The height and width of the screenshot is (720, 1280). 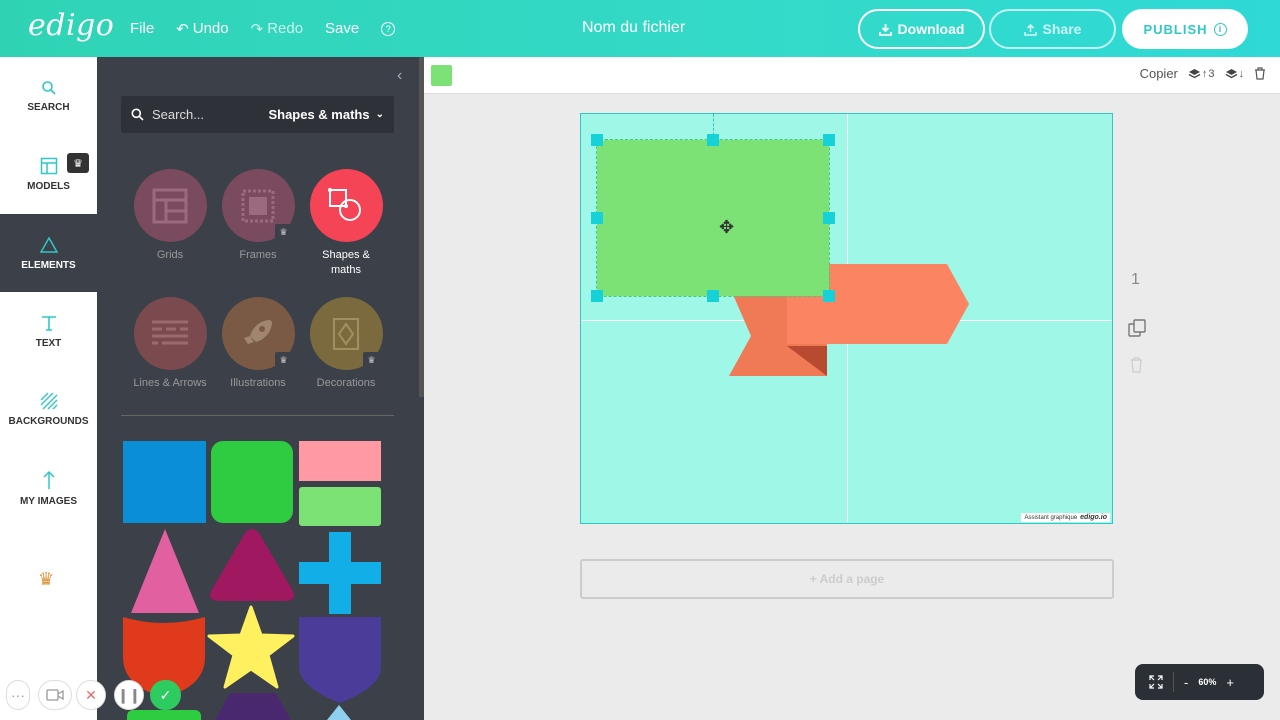 I want to click on lines-icon, so click(x=170, y=333).